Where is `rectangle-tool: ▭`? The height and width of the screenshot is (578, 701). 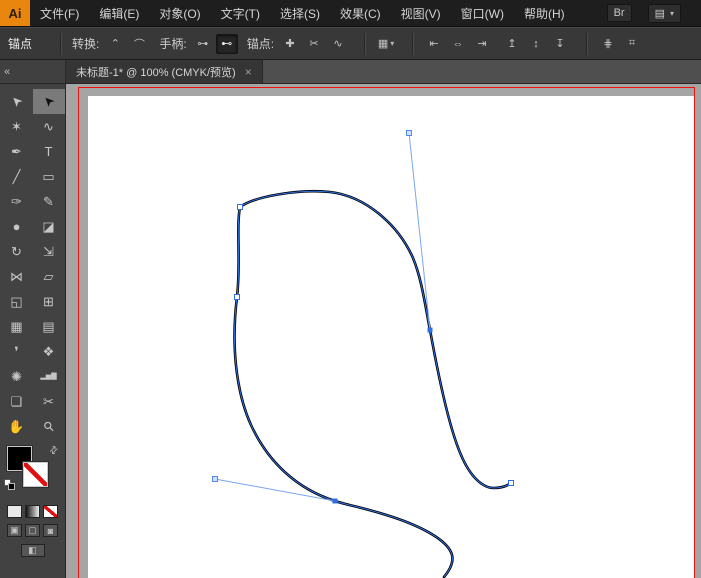
rectangle-tool: ▭ is located at coordinates (49, 176).